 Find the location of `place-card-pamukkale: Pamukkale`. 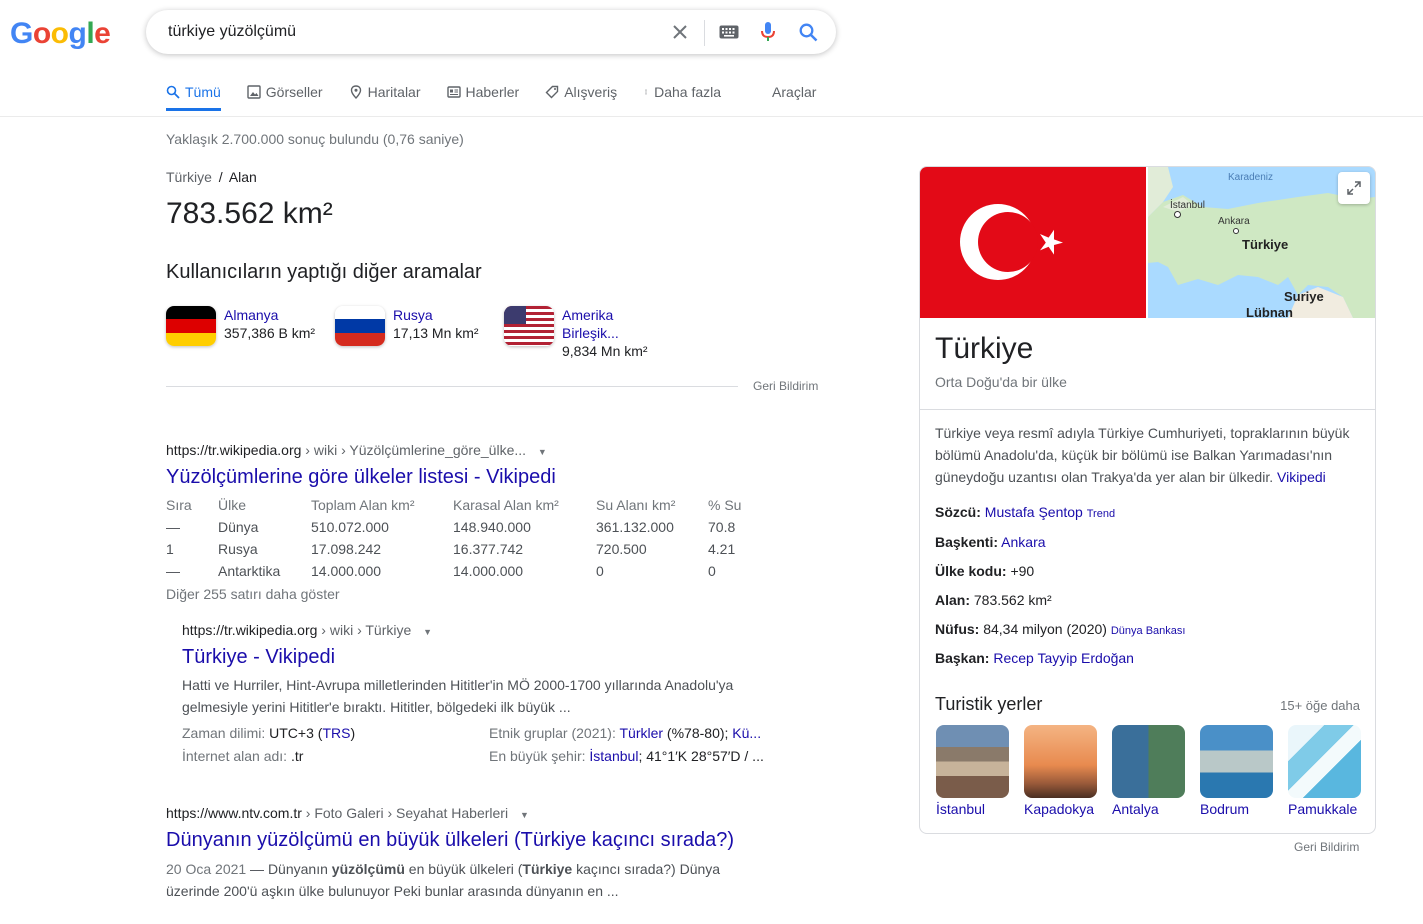

place-card-pamukkale: Pamukkale is located at coordinates (1324, 771).